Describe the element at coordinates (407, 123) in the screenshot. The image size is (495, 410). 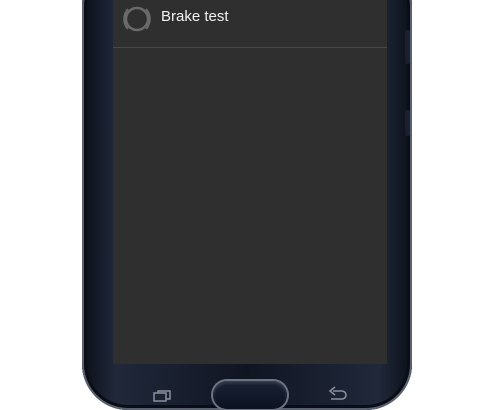
I see `side-key` at that location.